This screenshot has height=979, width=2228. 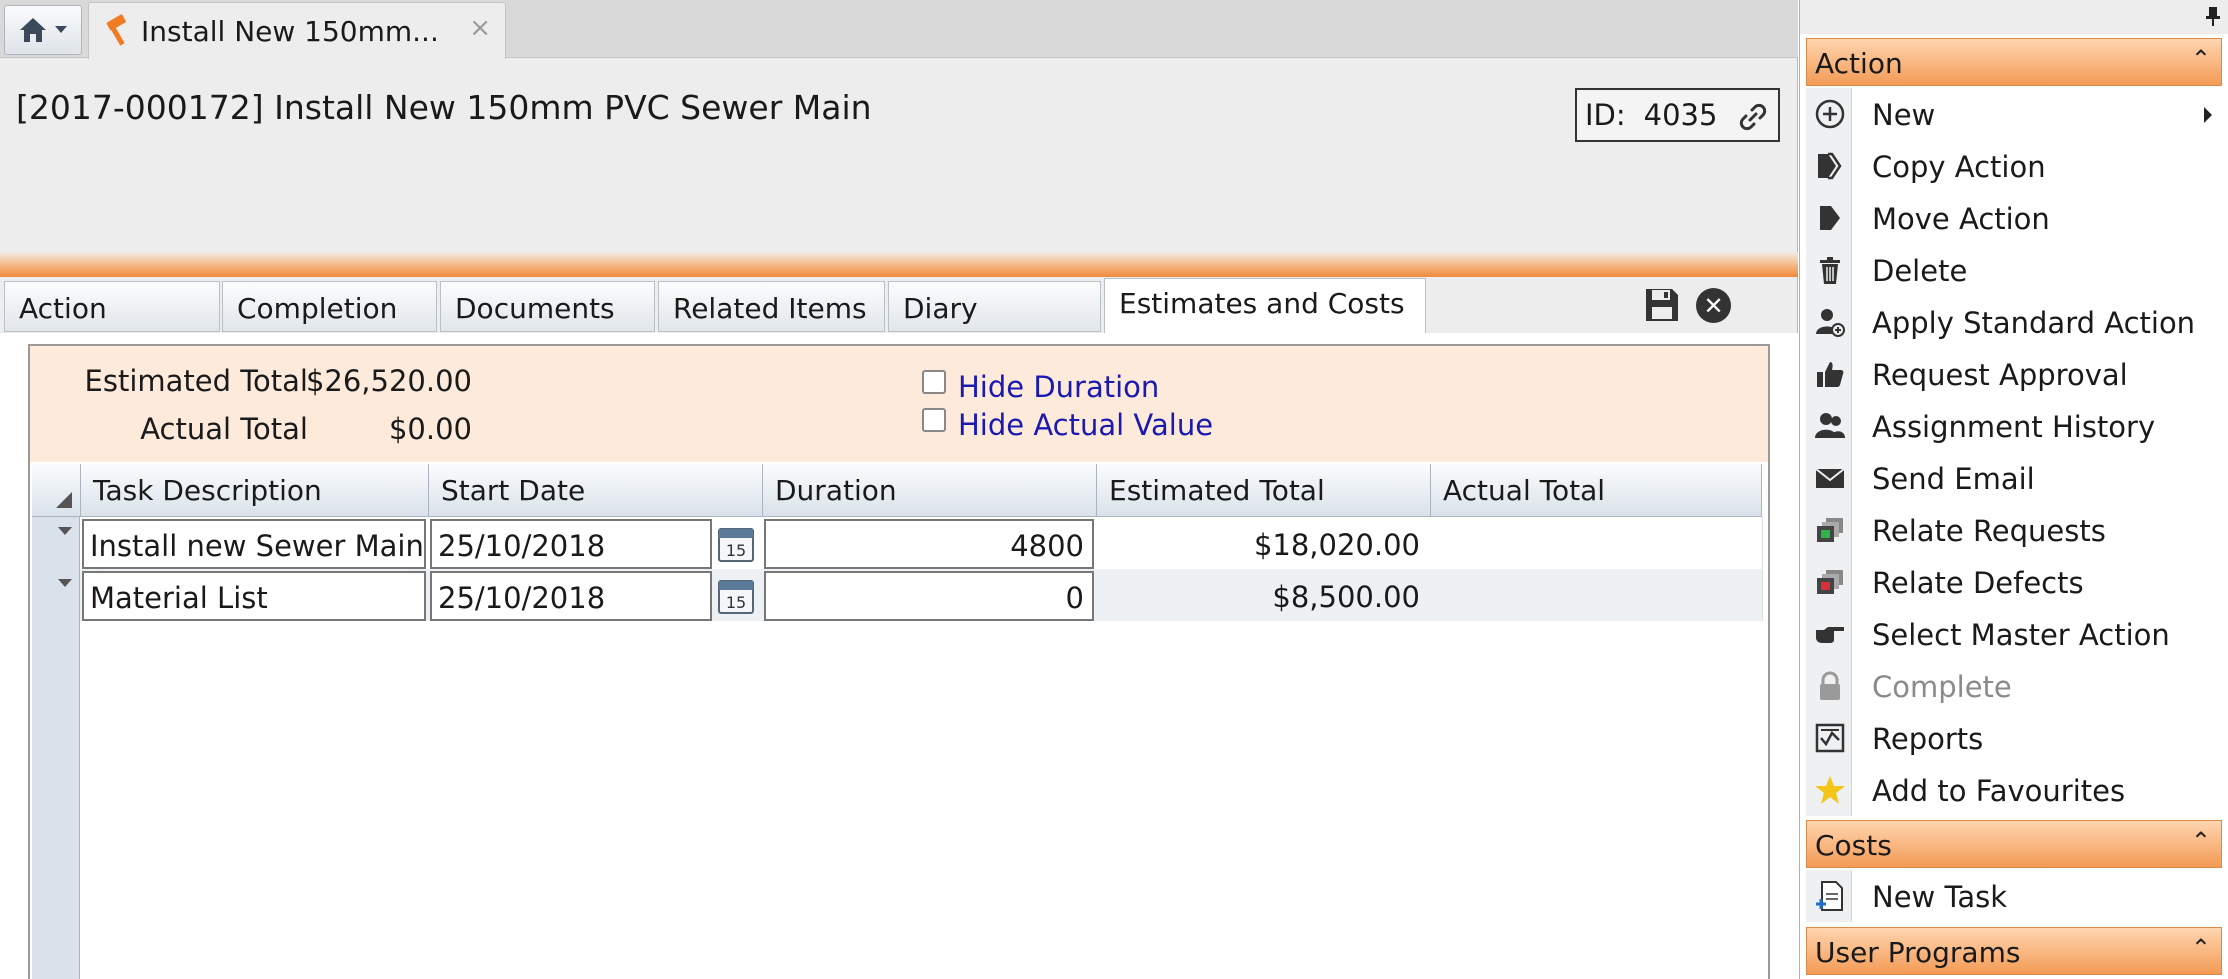 I want to click on tab-related-items: Related Items, so click(x=771, y=306).